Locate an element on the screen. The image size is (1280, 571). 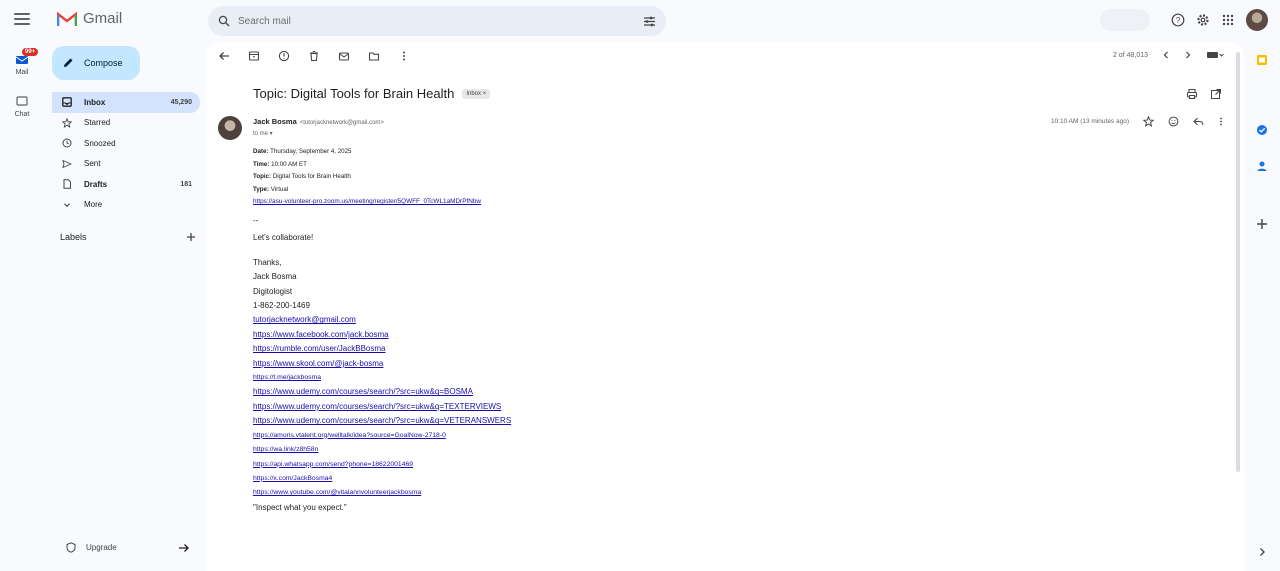
signature-quote: "Inspect what you expect." is located at coordinates (300, 507).